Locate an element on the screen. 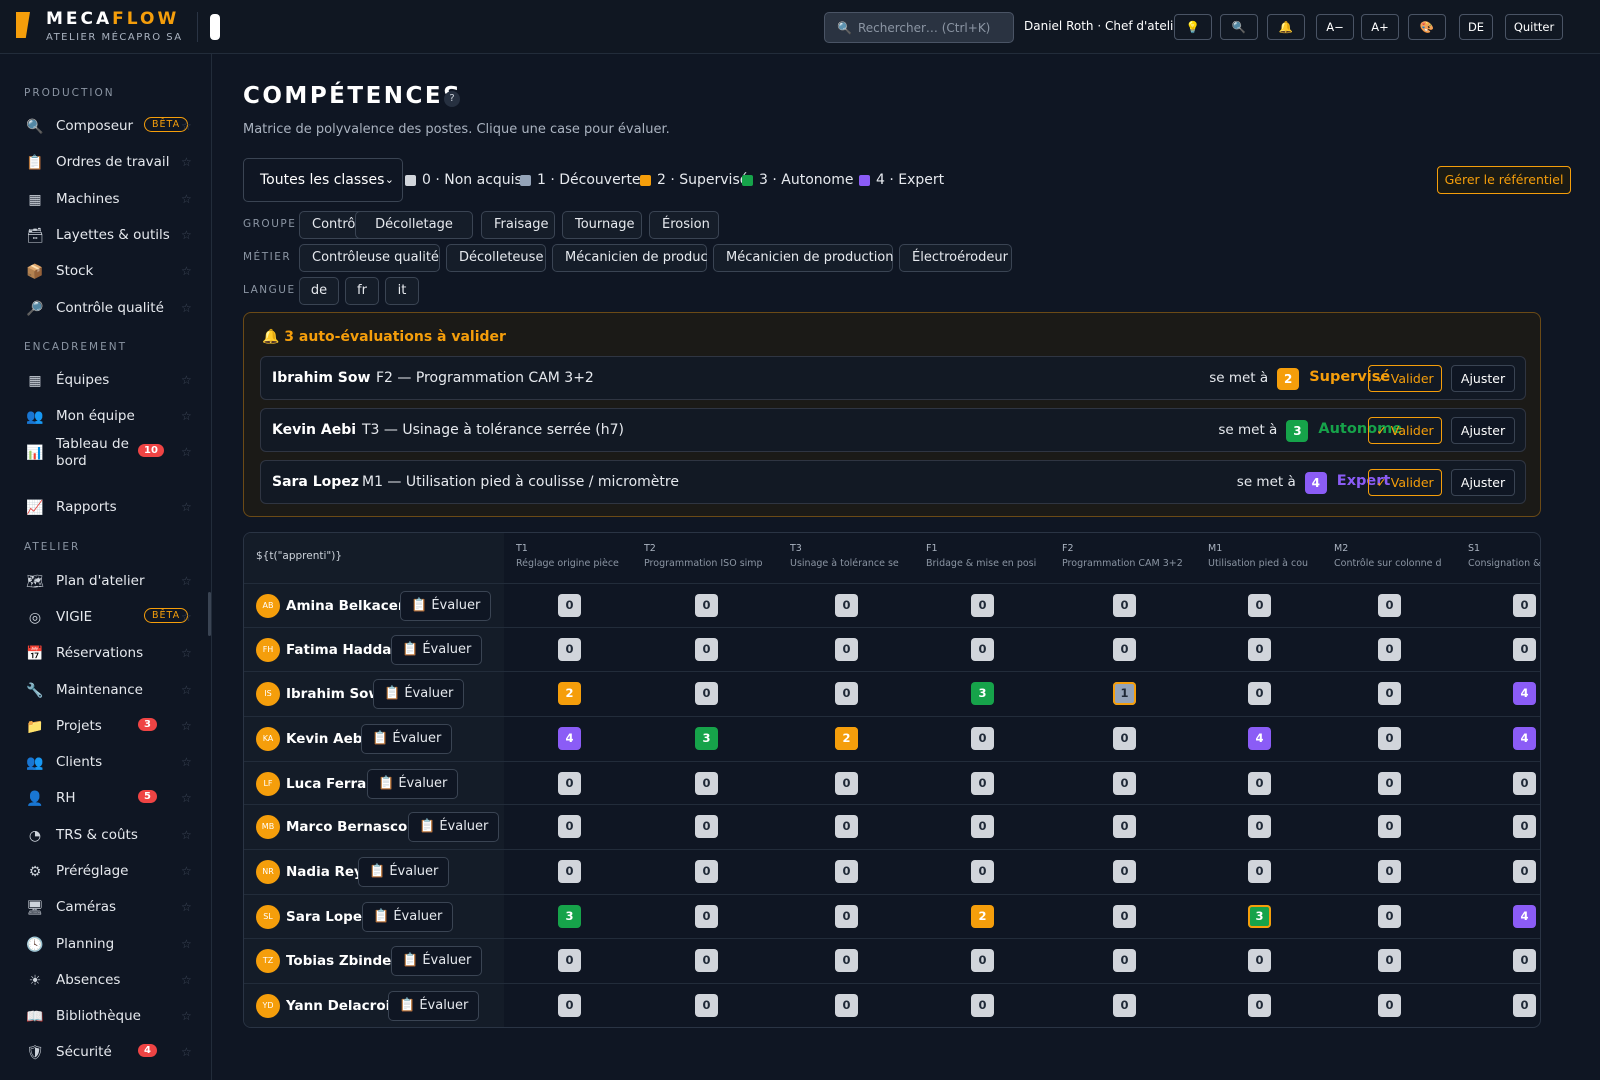  class-select: Toutes les classes ⌄ is located at coordinates (323, 180).